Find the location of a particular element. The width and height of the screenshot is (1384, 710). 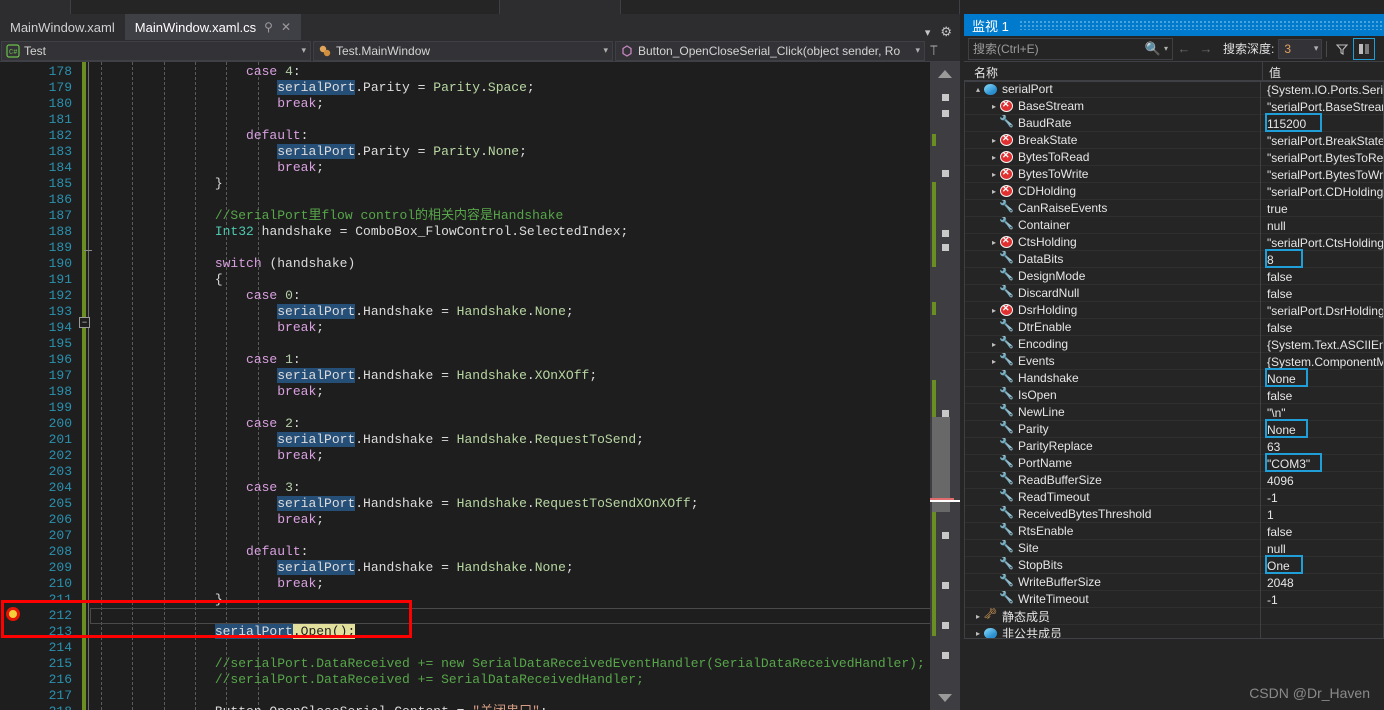

class-dropdown: Test.MainWindow ▾ is located at coordinates (463, 50).